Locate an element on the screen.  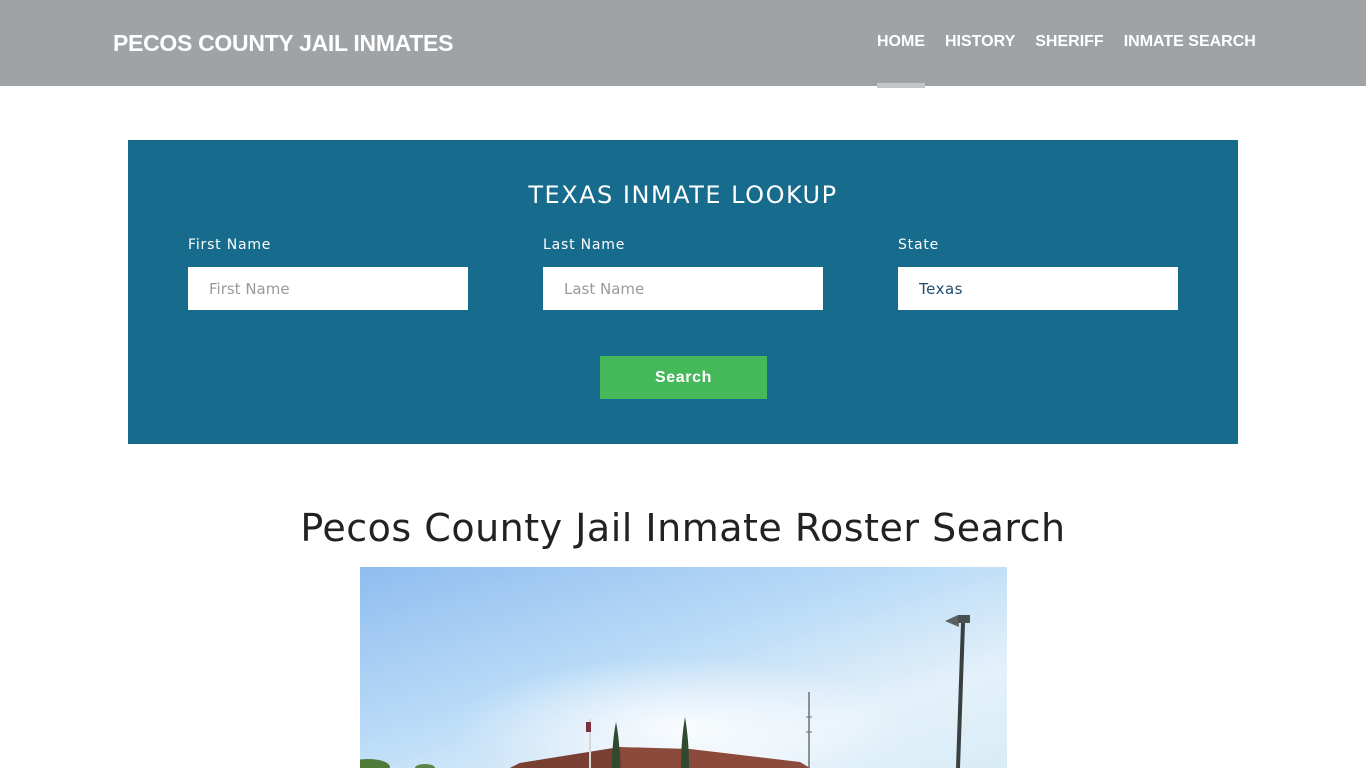
site-logo-link: PECOS COUNTY JAIL INMATES is located at coordinates (283, 43).